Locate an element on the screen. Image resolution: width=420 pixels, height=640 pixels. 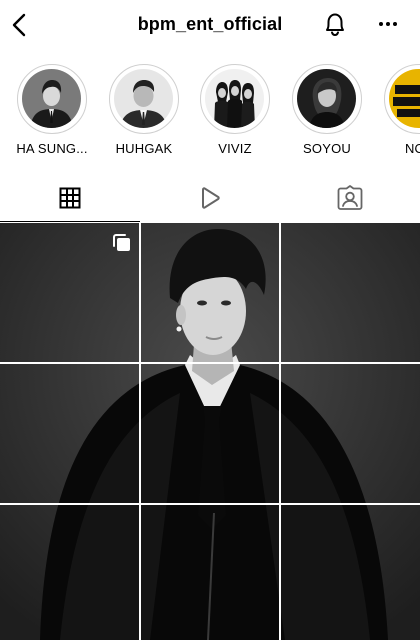
highlight-label: SOYOU is located at coordinates (327, 148).